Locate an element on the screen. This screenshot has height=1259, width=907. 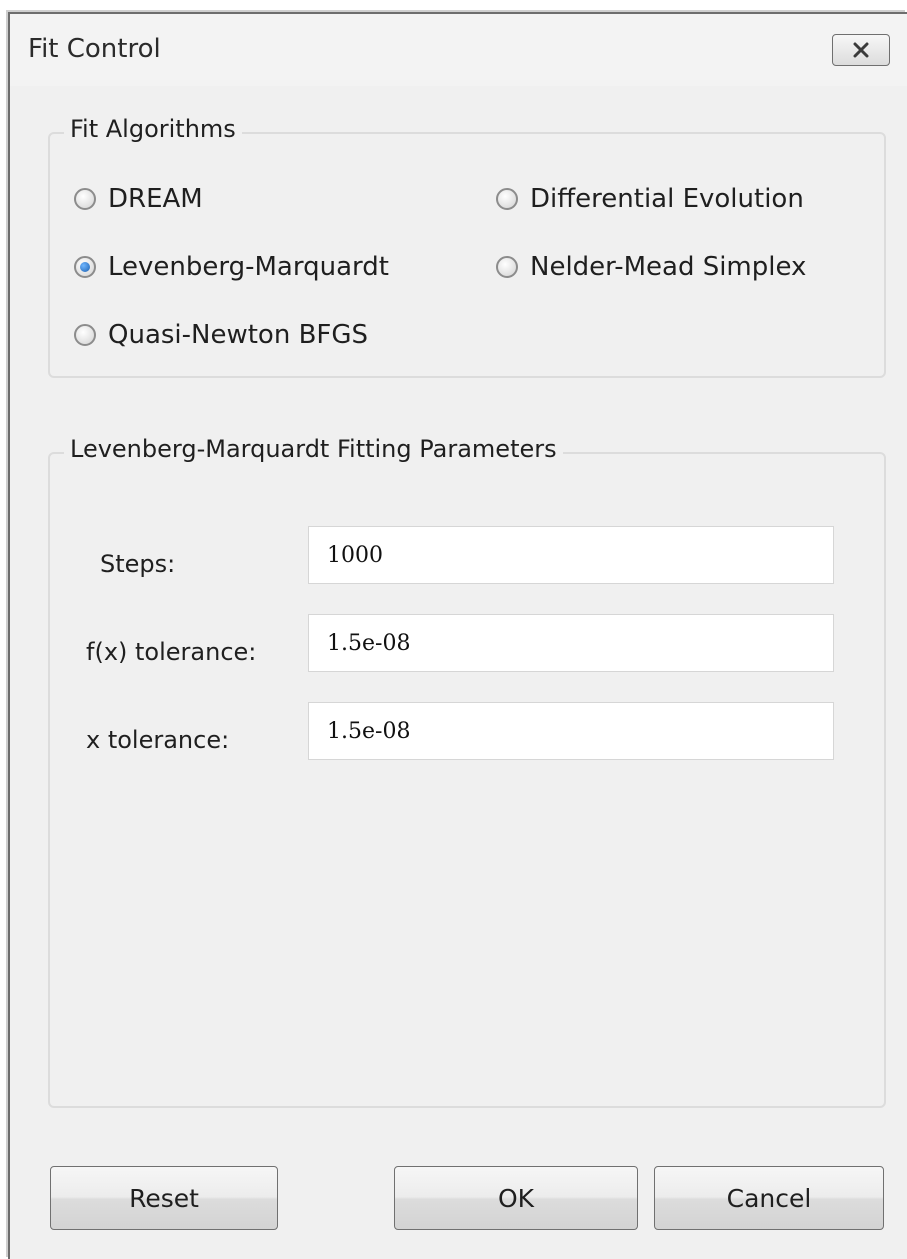
radio-nelder-mead-simplex: Nelder-Mead Simplex is located at coordinates (651, 267).